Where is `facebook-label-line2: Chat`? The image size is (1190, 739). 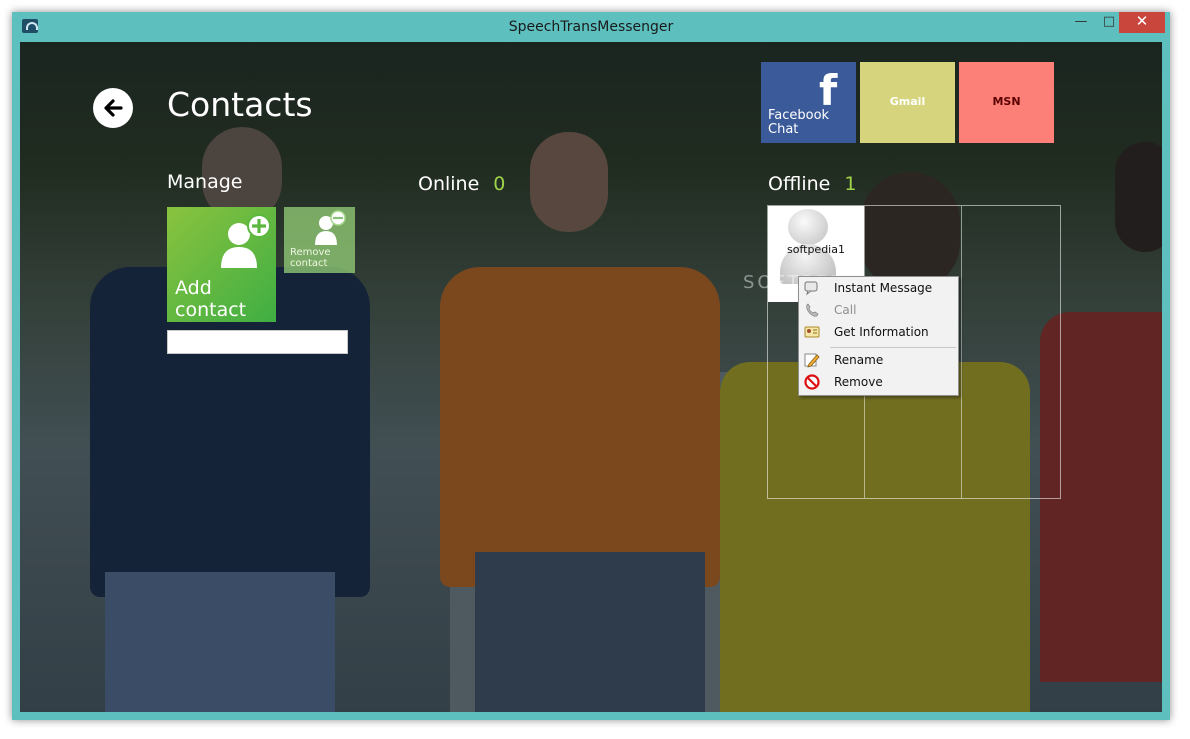 facebook-label-line2: Chat is located at coordinates (783, 129).